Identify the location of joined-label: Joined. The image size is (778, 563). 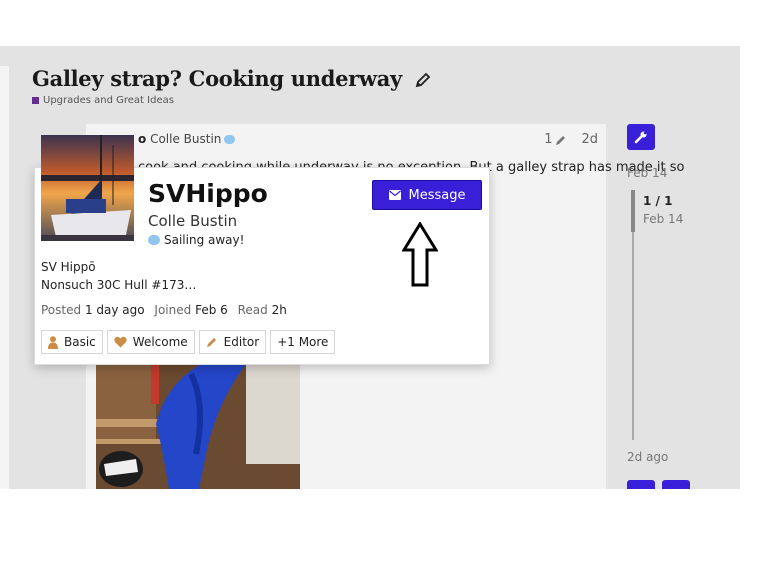
(173, 310).